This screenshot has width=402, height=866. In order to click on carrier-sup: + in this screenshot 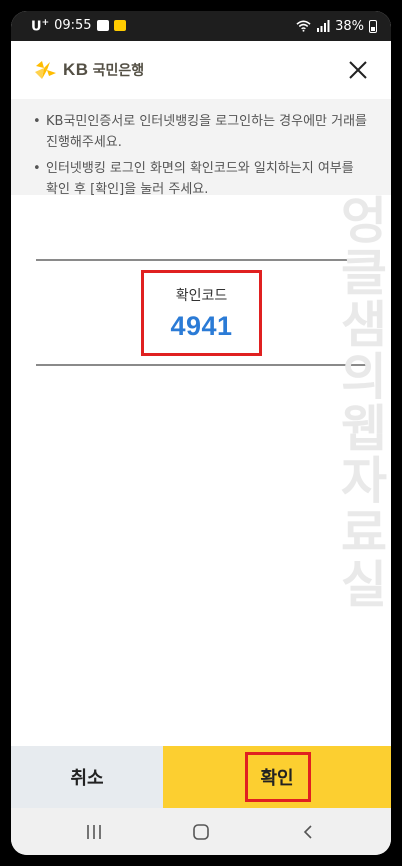, I will do `click(45, 22)`.